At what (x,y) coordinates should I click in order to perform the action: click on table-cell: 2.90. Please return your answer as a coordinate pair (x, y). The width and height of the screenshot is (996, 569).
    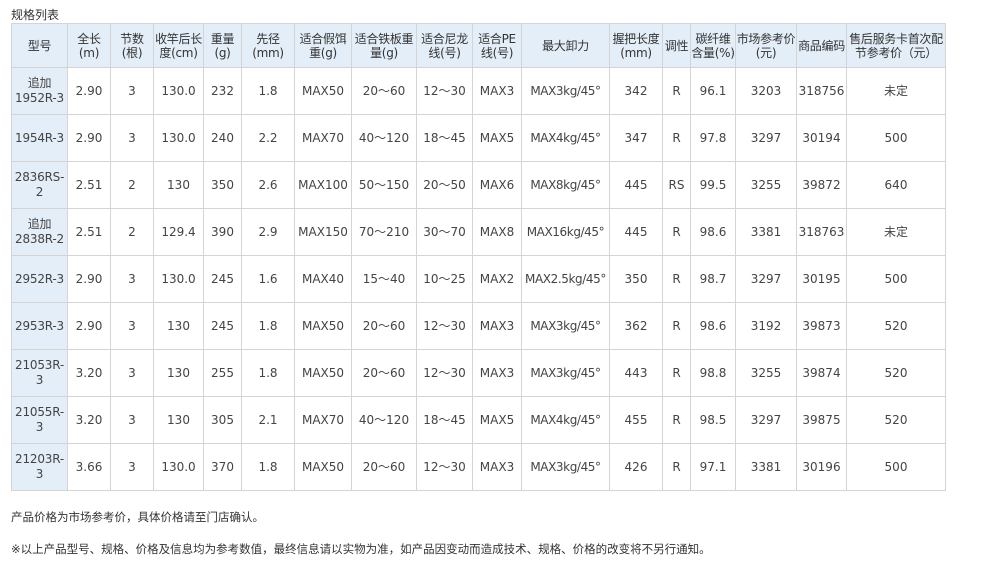
    Looking at the image, I should click on (89, 138).